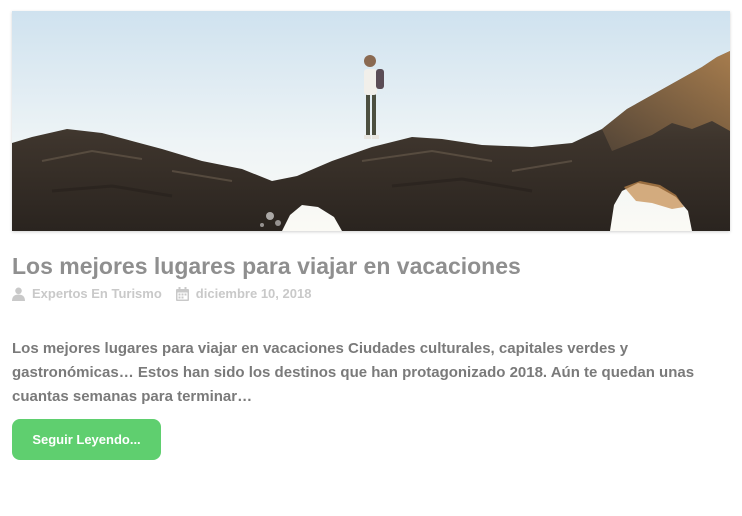 This screenshot has height=516, width=742. Describe the element at coordinates (253, 293) in the screenshot. I see `post-date: diciembre 10, 2018` at that location.